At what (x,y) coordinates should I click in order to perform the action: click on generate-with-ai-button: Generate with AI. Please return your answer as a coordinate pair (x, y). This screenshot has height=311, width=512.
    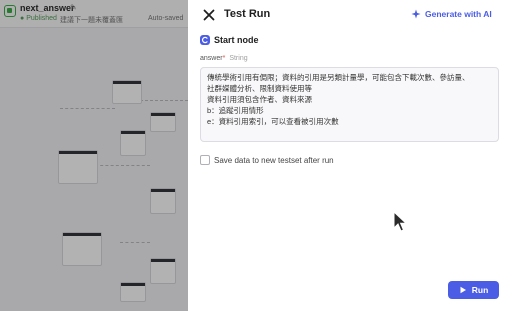
    Looking at the image, I should click on (451, 14).